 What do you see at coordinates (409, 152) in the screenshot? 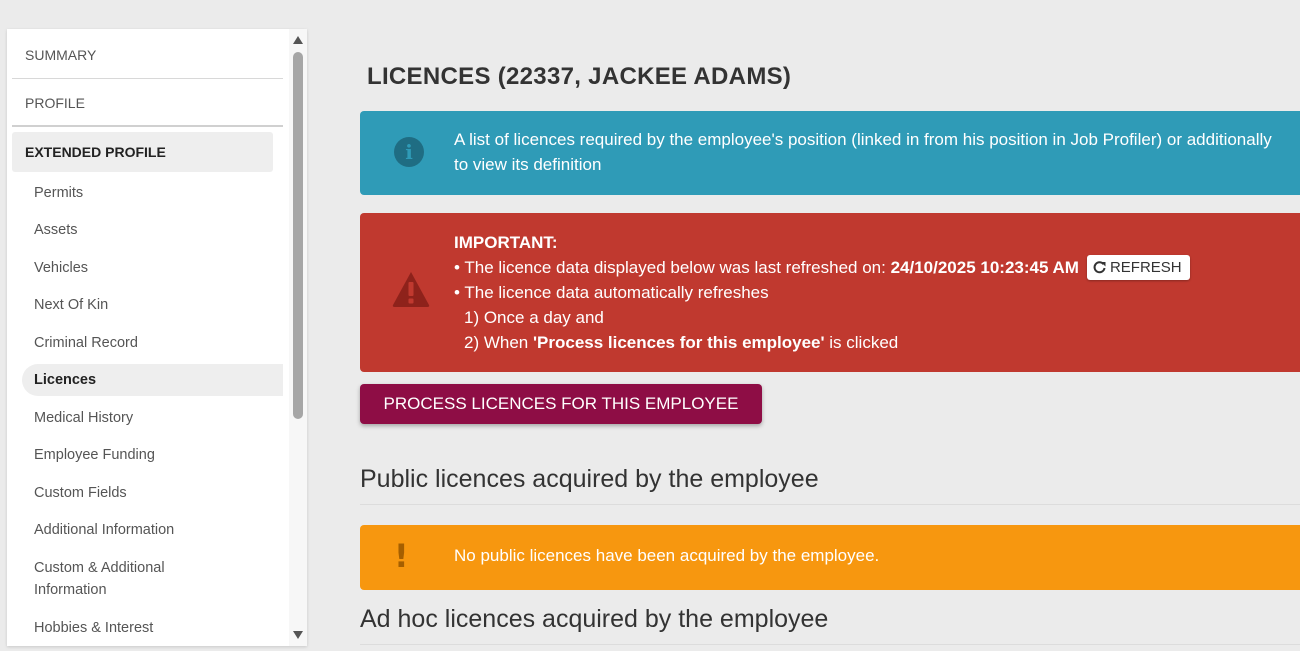
I see `info-circle-icon: i` at bounding box center [409, 152].